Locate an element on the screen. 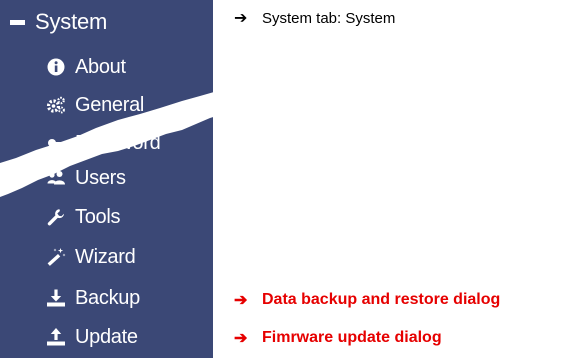 The width and height of the screenshot is (574, 358). menu-item-password: Password is located at coordinates (103, 143).